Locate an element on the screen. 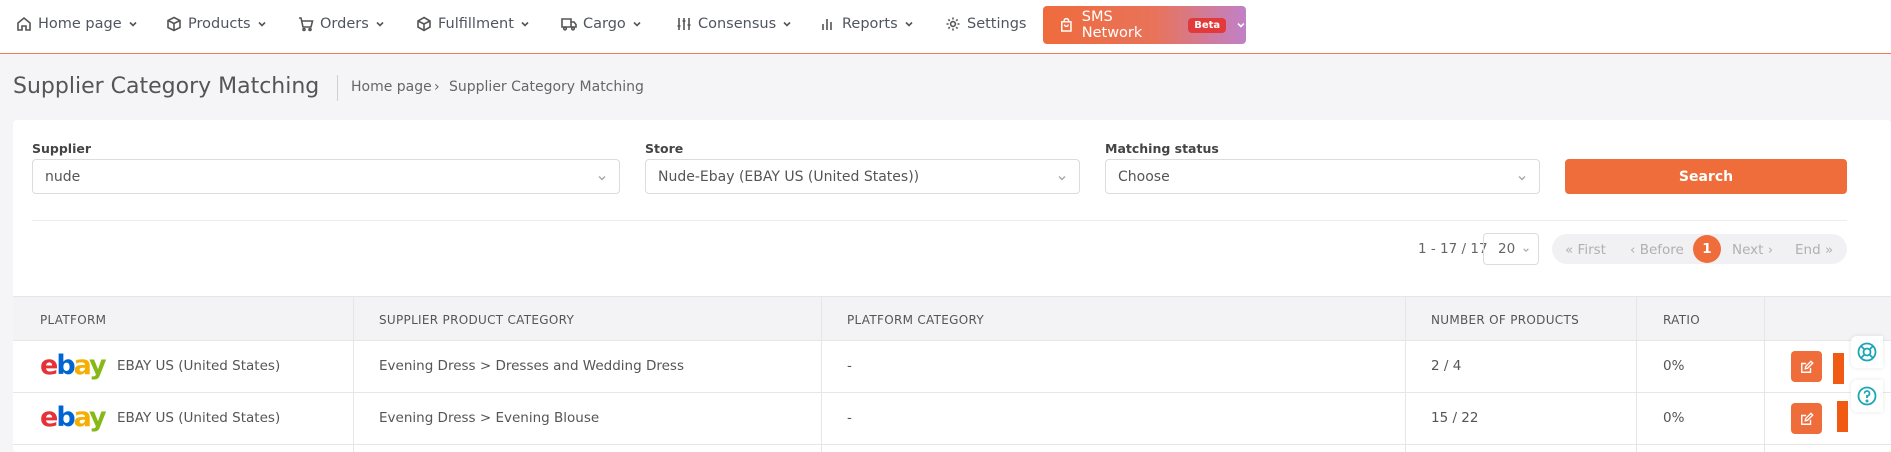 This screenshot has width=1891, height=452. lifebuoy-icon is located at coordinates (1867, 352).